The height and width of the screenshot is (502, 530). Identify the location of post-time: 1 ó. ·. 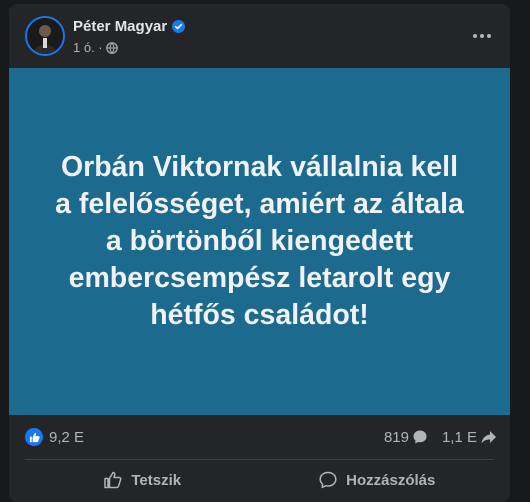
(88, 47).